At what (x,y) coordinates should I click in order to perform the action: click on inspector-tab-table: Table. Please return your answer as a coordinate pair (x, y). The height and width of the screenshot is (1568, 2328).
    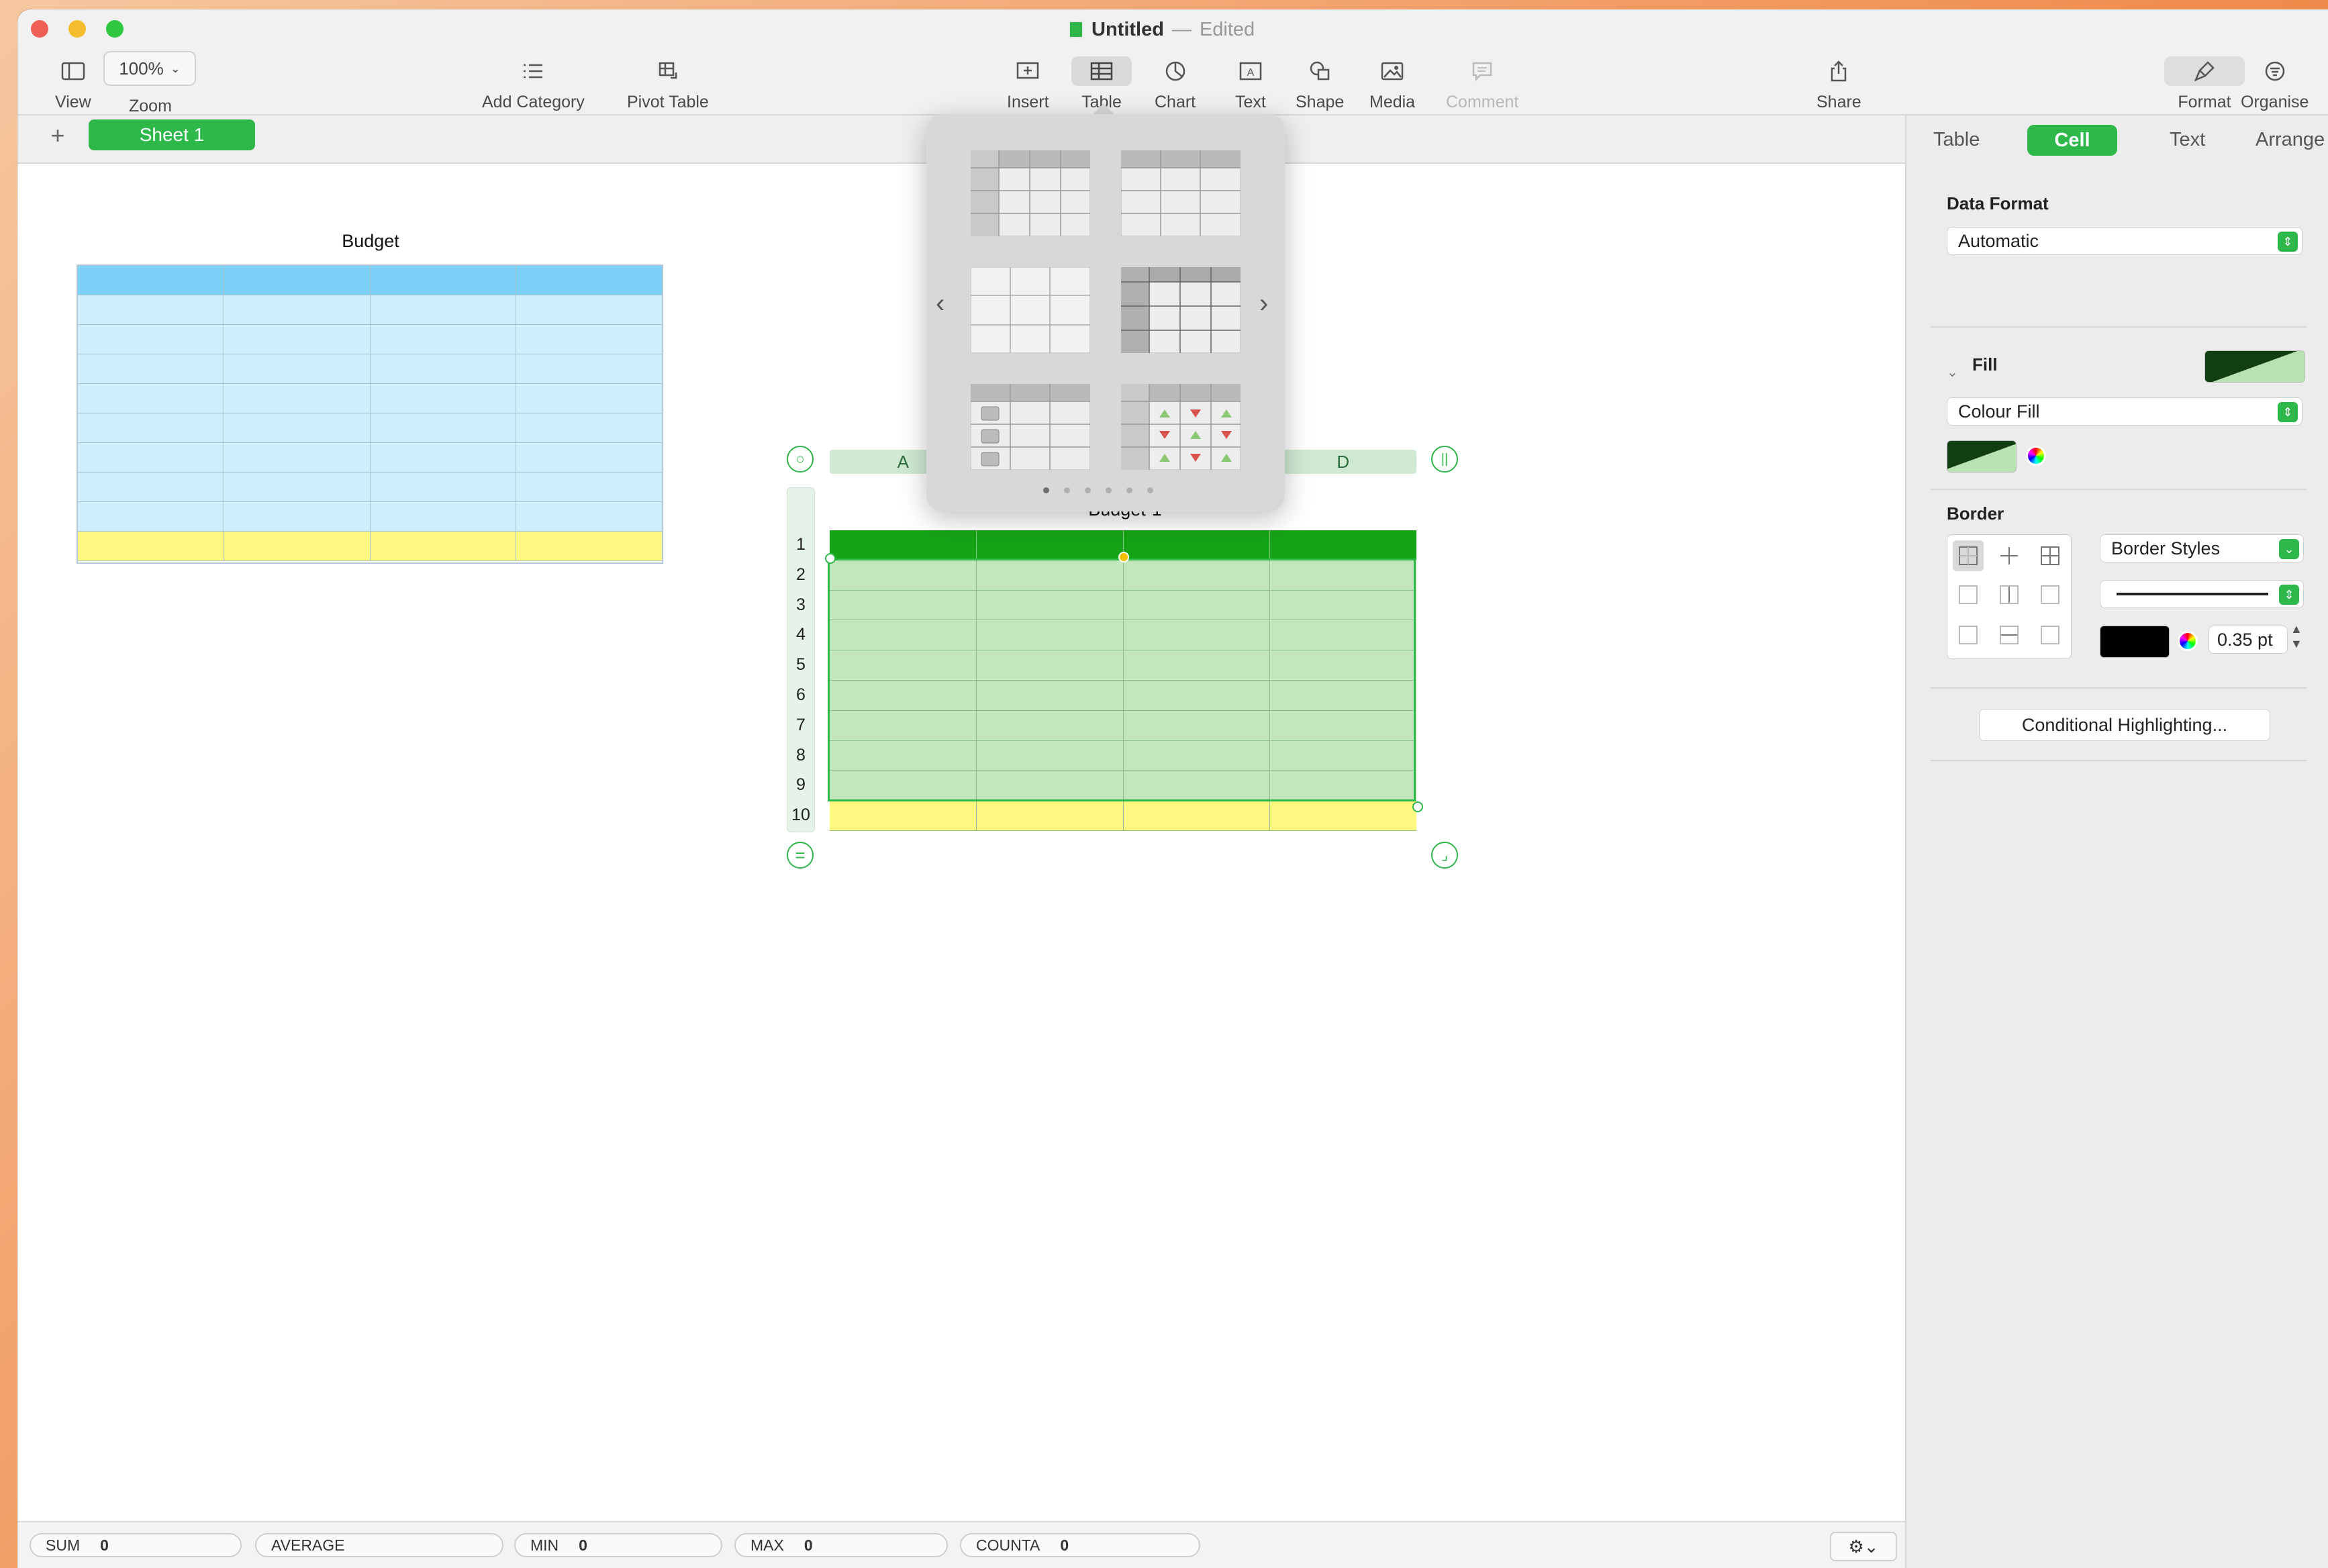
    Looking at the image, I should click on (1956, 140).